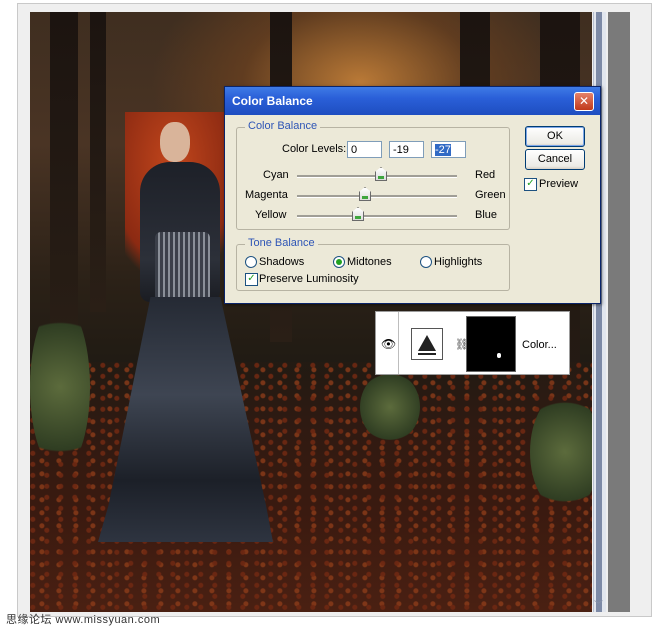 The height and width of the screenshot is (633, 657). What do you see at coordinates (448, 149) in the screenshot?
I see `yellow-blue-level-input: -27` at bounding box center [448, 149].